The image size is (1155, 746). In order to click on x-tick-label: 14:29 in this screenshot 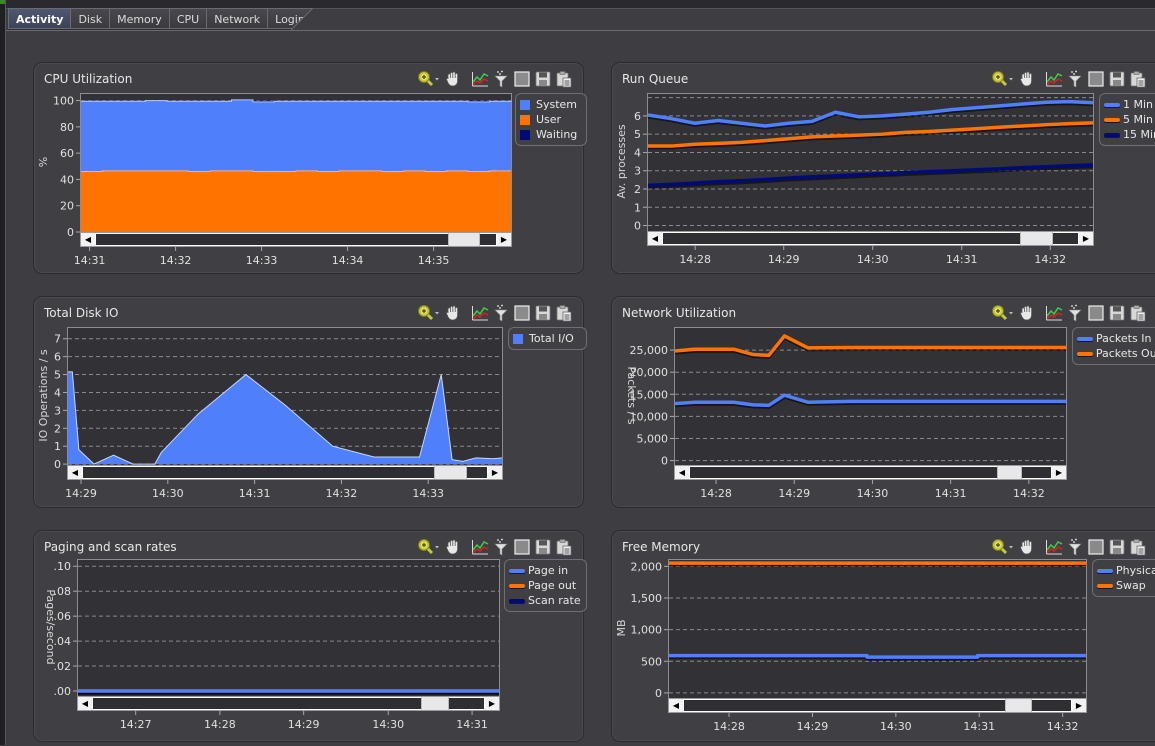, I will do `click(304, 724)`.